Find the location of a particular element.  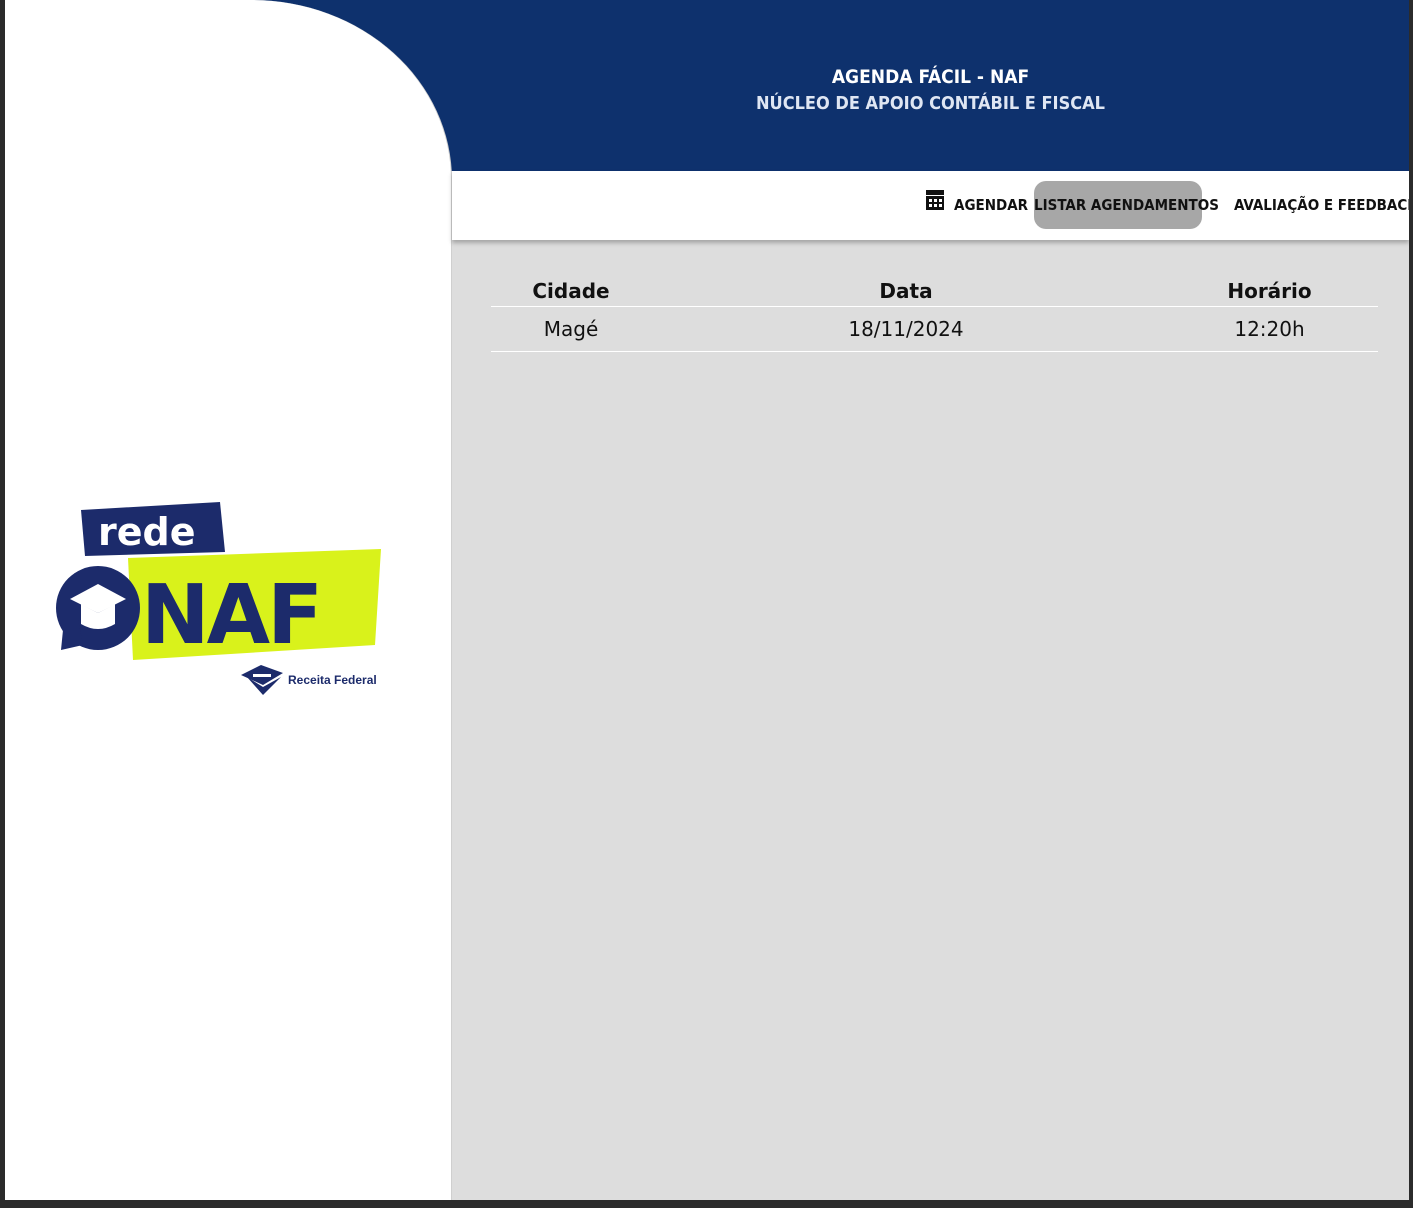

cell-data: 18/11/2024 is located at coordinates (906, 329).